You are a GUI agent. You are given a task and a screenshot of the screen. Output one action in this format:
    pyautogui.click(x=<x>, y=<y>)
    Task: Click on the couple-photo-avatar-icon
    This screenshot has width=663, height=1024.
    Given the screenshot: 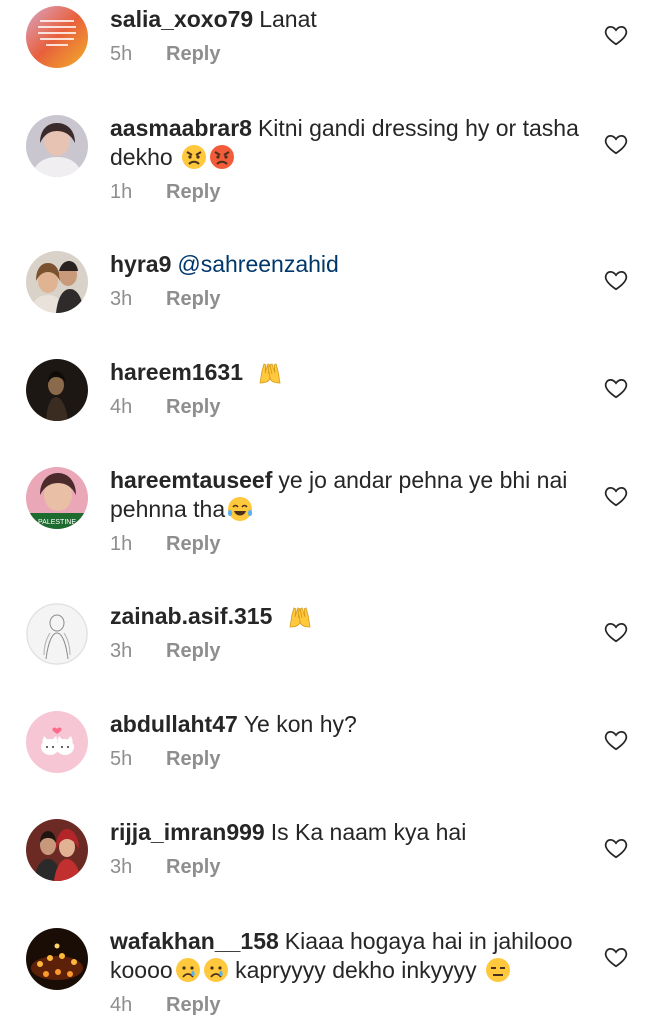 What is the action you would take?
    pyautogui.click(x=57, y=282)
    